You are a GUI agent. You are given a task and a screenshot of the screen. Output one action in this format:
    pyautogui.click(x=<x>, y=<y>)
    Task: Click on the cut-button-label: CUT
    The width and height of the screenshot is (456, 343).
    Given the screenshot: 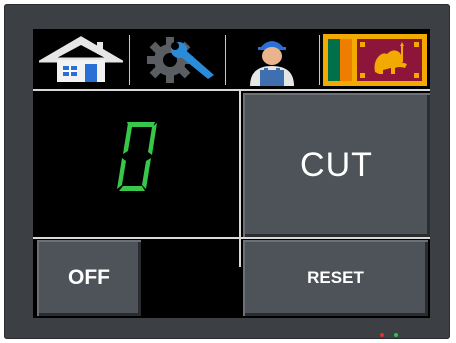 What is the action you would take?
    pyautogui.click(x=336, y=164)
    